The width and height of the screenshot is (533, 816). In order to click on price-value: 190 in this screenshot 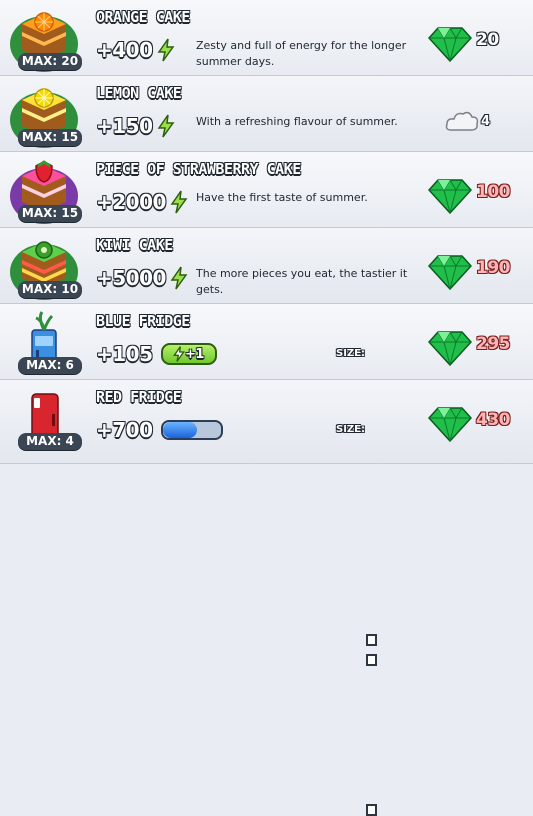, I will do `click(493, 268)`.